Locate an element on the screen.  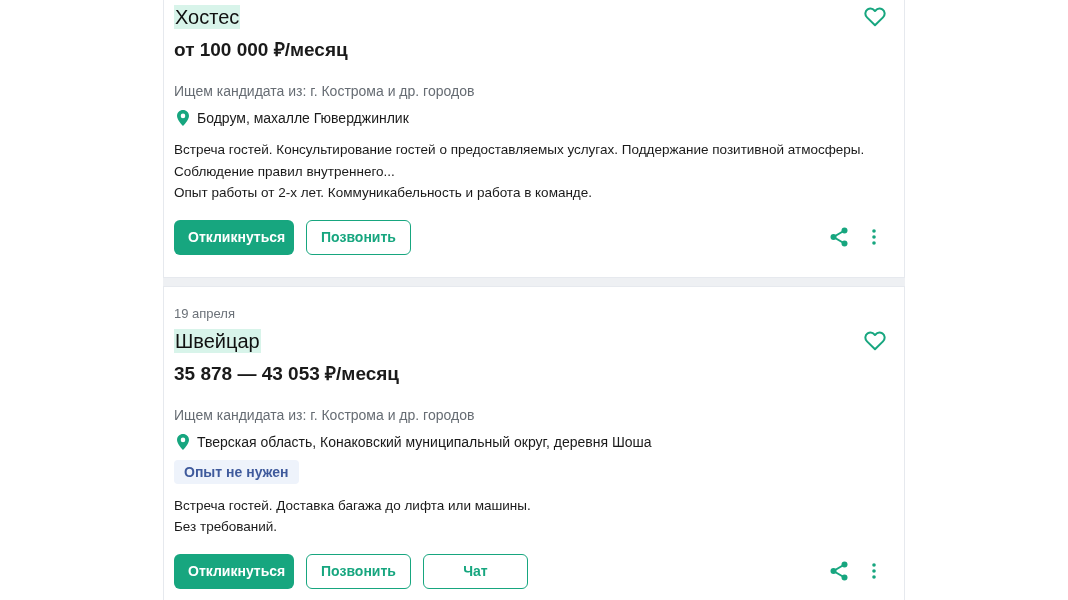
salary: 35 878 — 43 053 ₽/месяц is located at coordinates (287, 373).